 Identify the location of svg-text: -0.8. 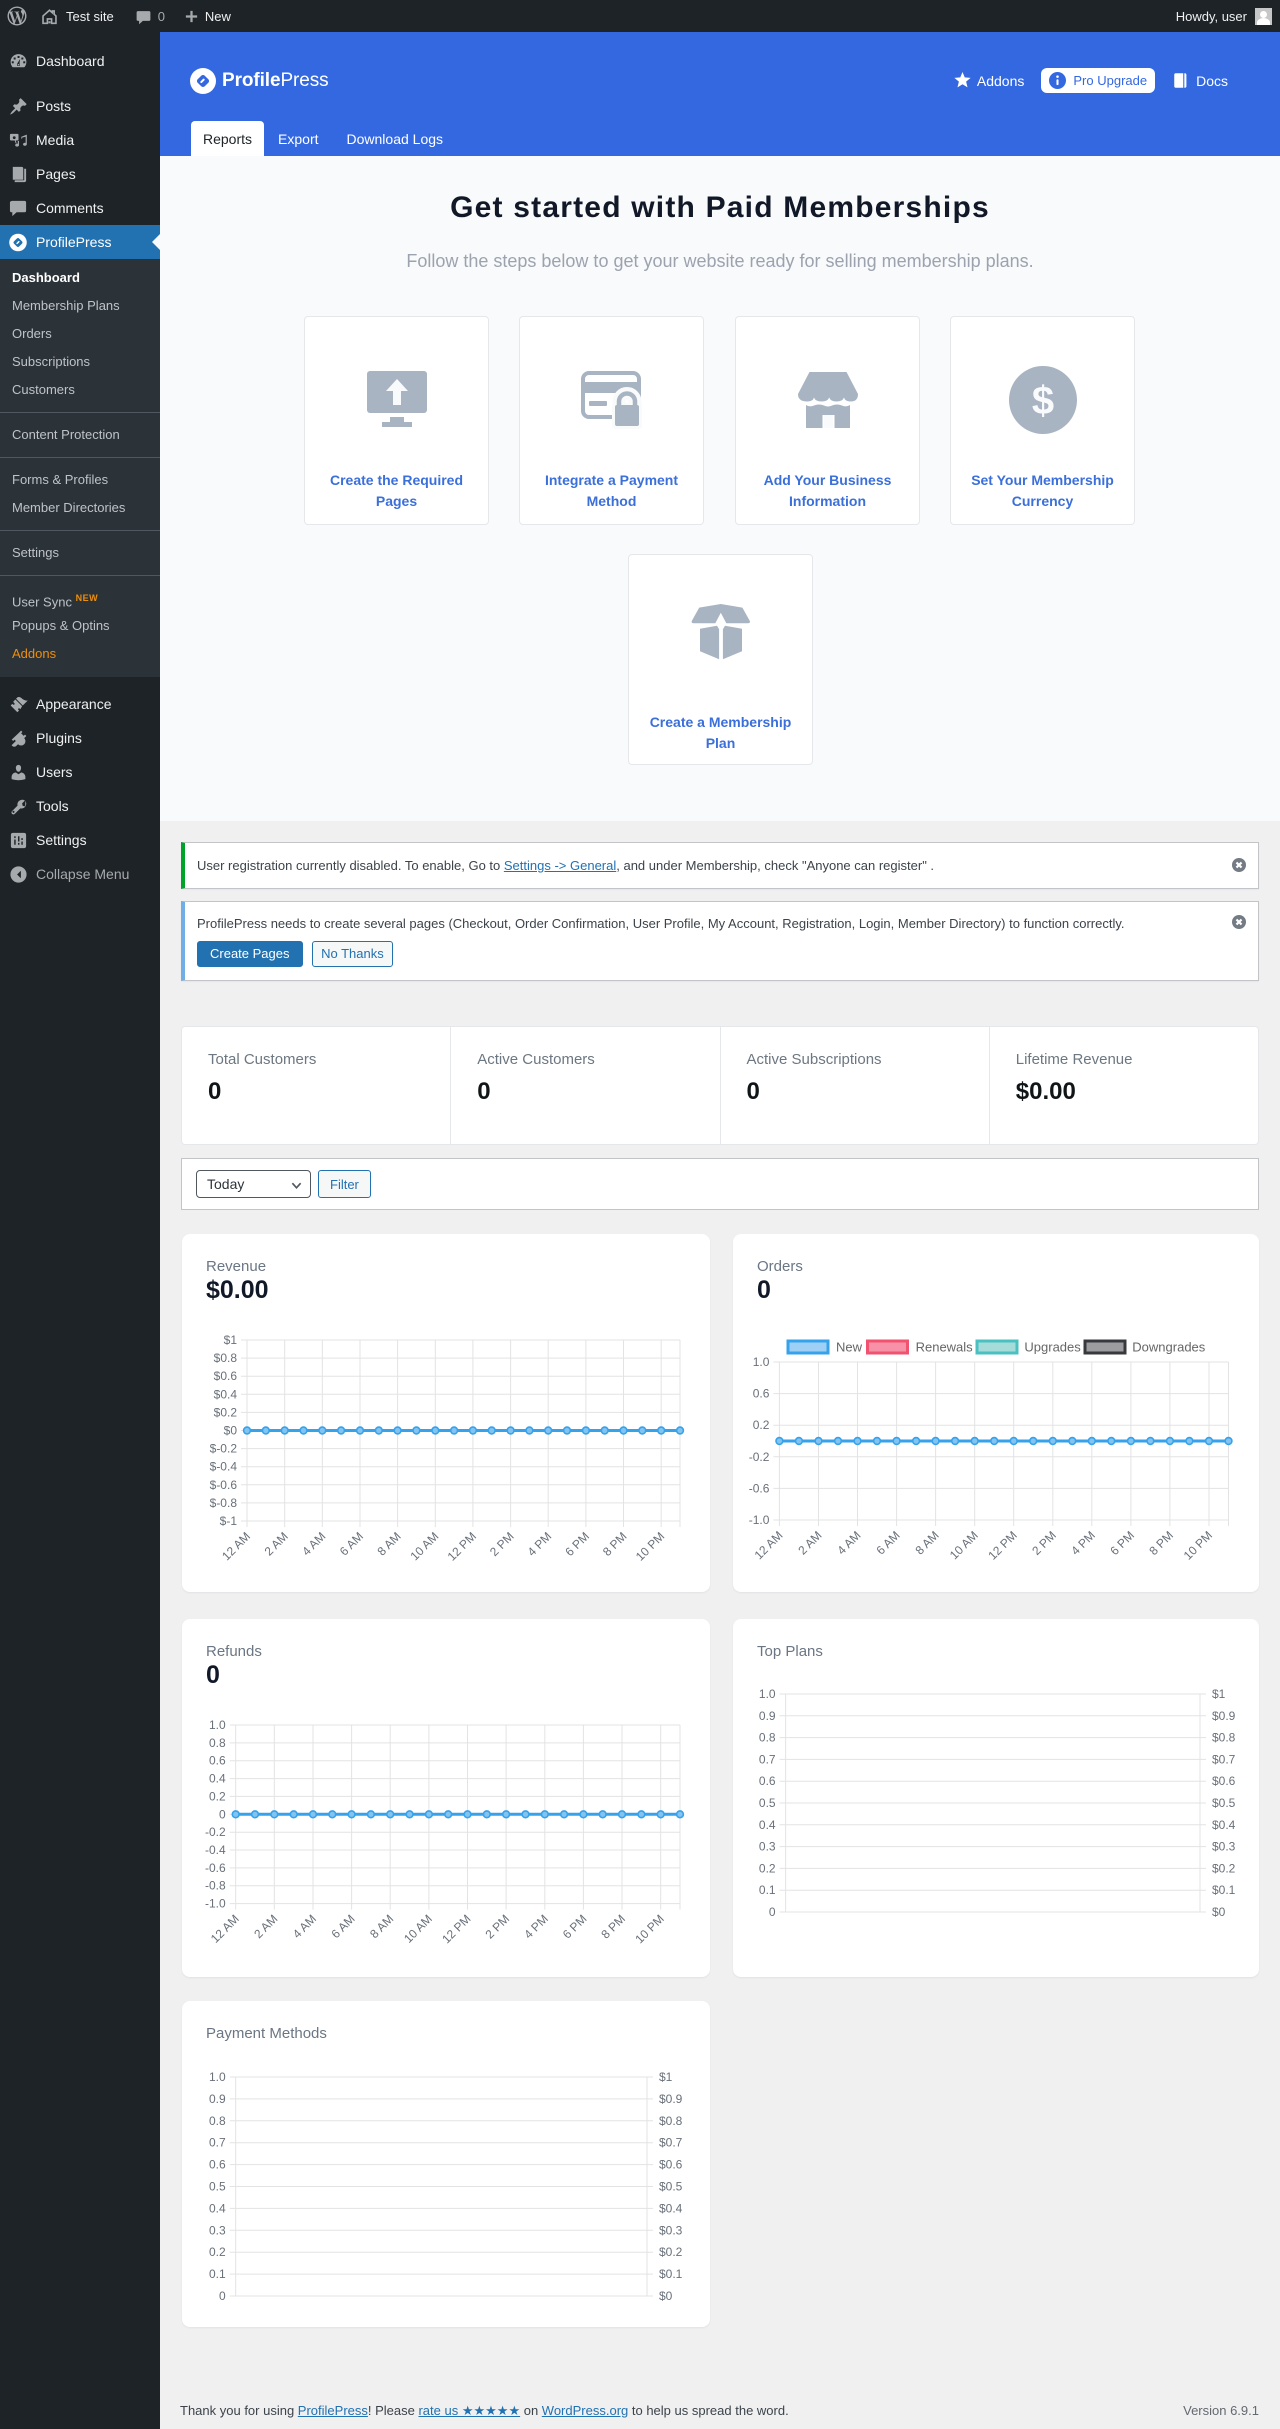
(215, 1886).